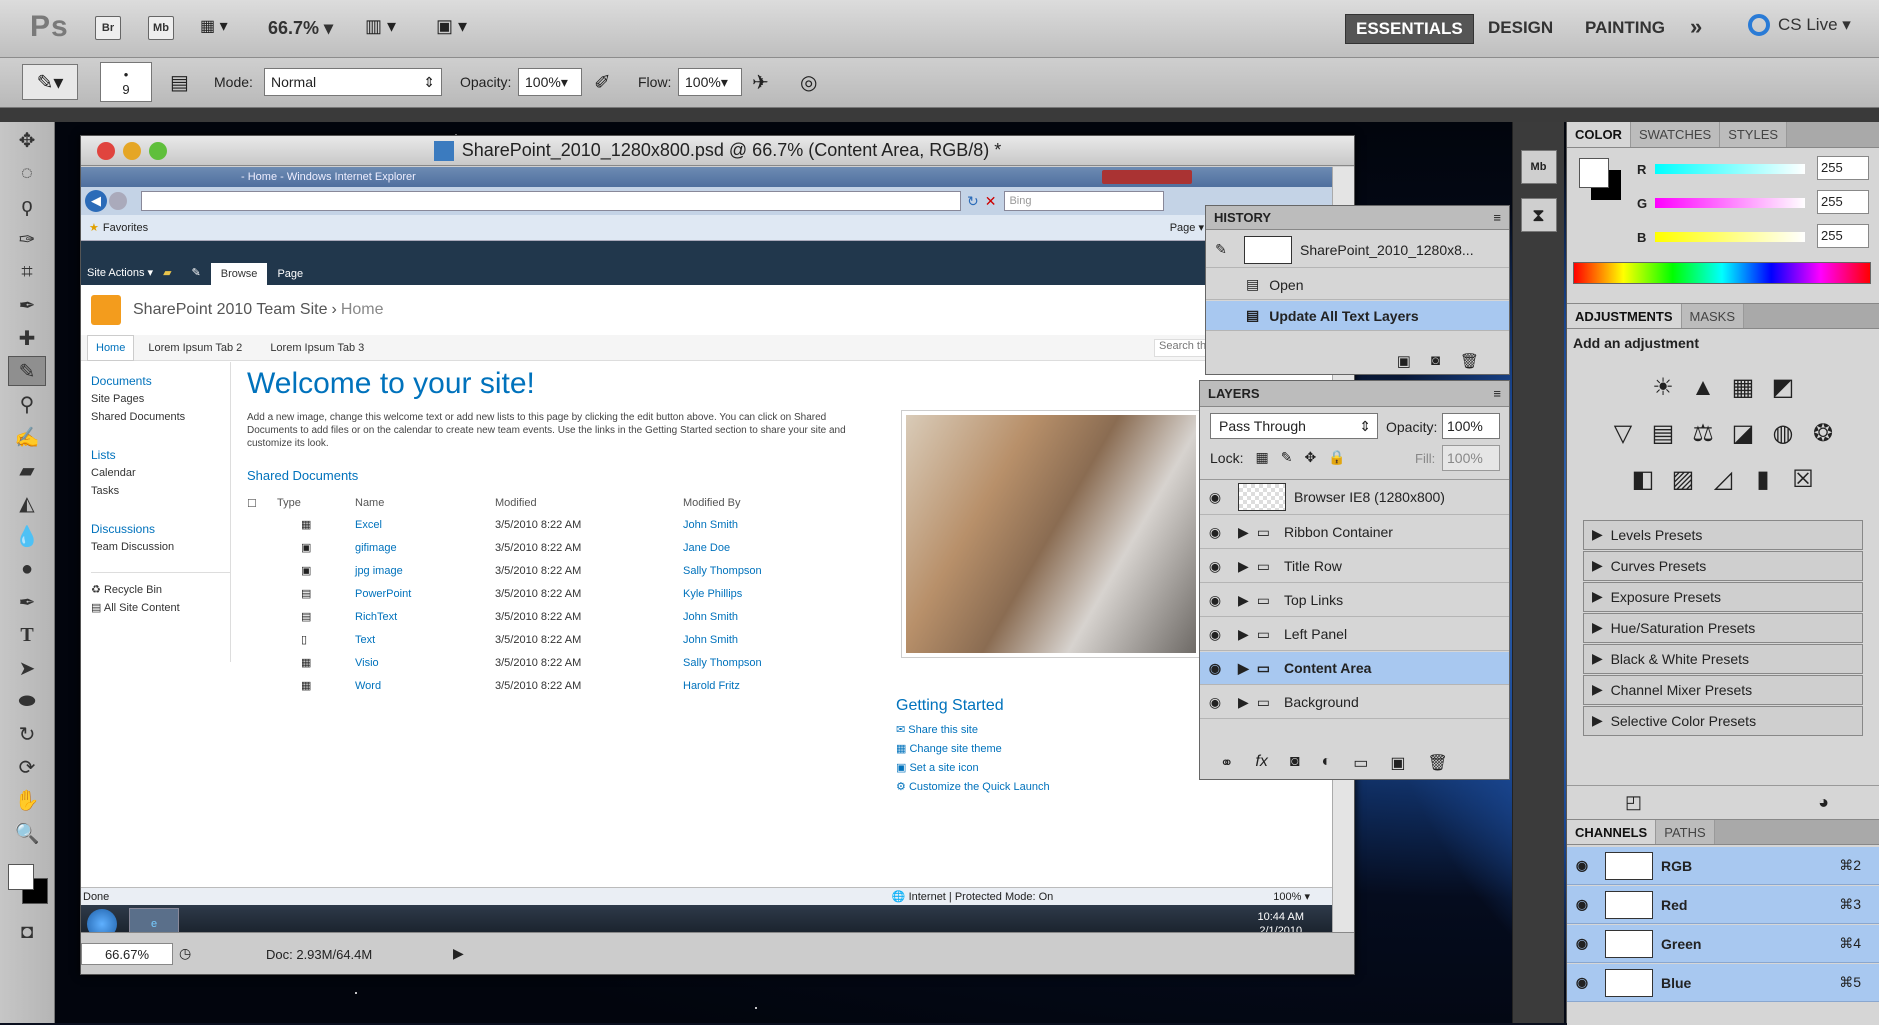 The height and width of the screenshot is (1025, 1879). What do you see at coordinates (1723, 627) in the screenshot?
I see `preset-hue-saturation: ▶ Hue/Saturation Presets` at bounding box center [1723, 627].